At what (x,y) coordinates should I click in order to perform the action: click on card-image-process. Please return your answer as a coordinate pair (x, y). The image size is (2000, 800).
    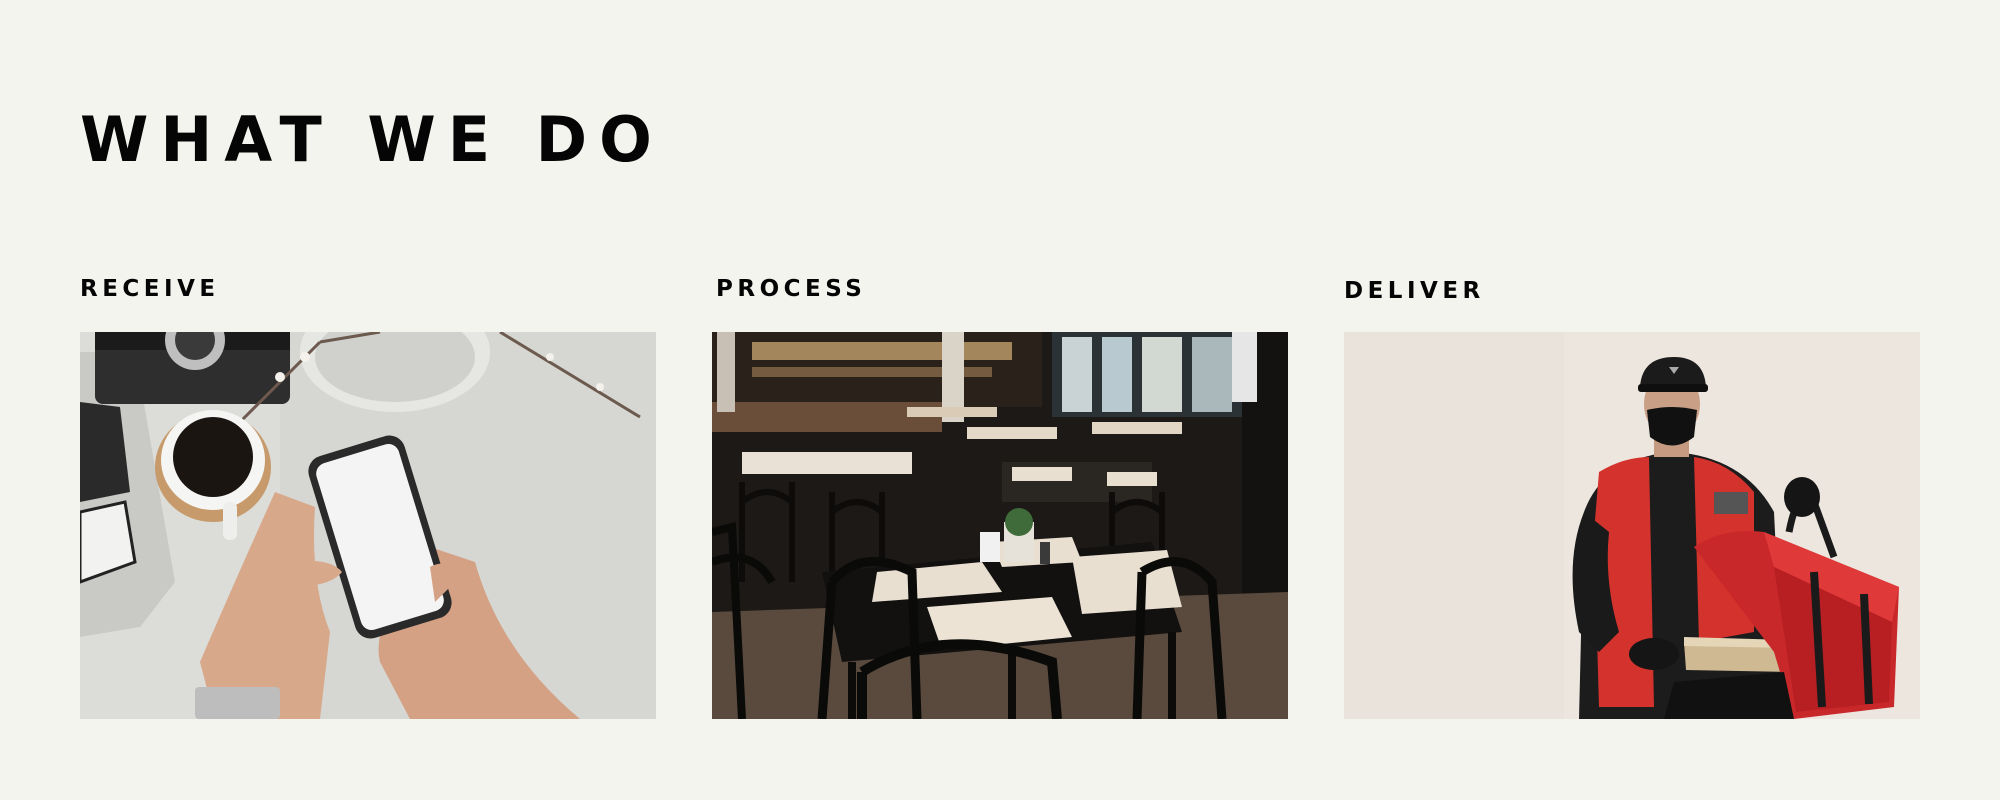
    Looking at the image, I should click on (1000, 525).